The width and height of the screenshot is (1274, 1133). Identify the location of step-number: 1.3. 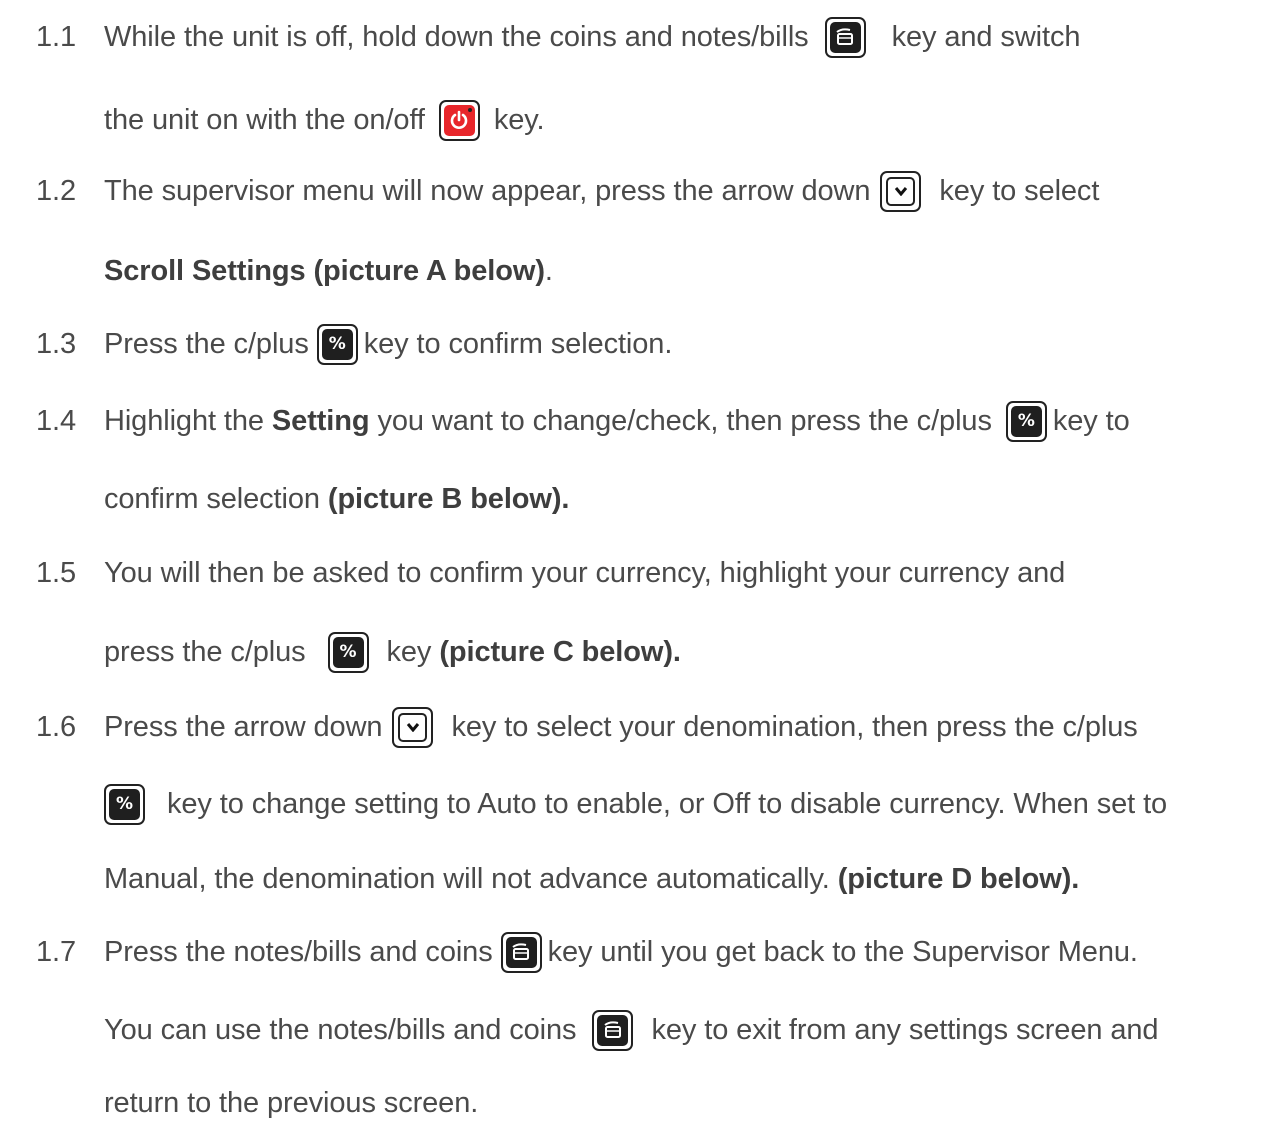
(56, 343).